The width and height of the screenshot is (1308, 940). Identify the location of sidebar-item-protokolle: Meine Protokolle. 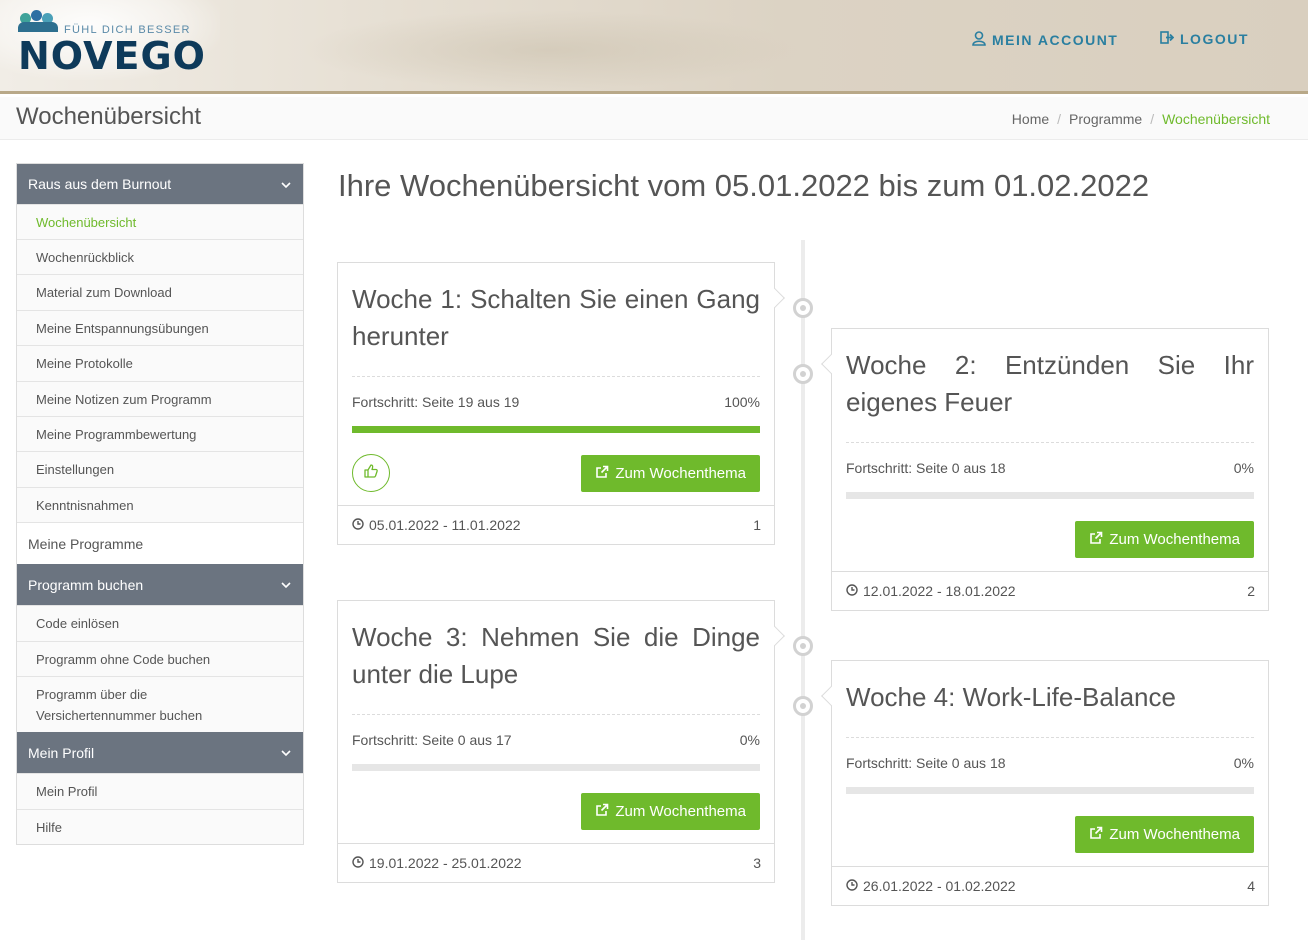
(160, 363).